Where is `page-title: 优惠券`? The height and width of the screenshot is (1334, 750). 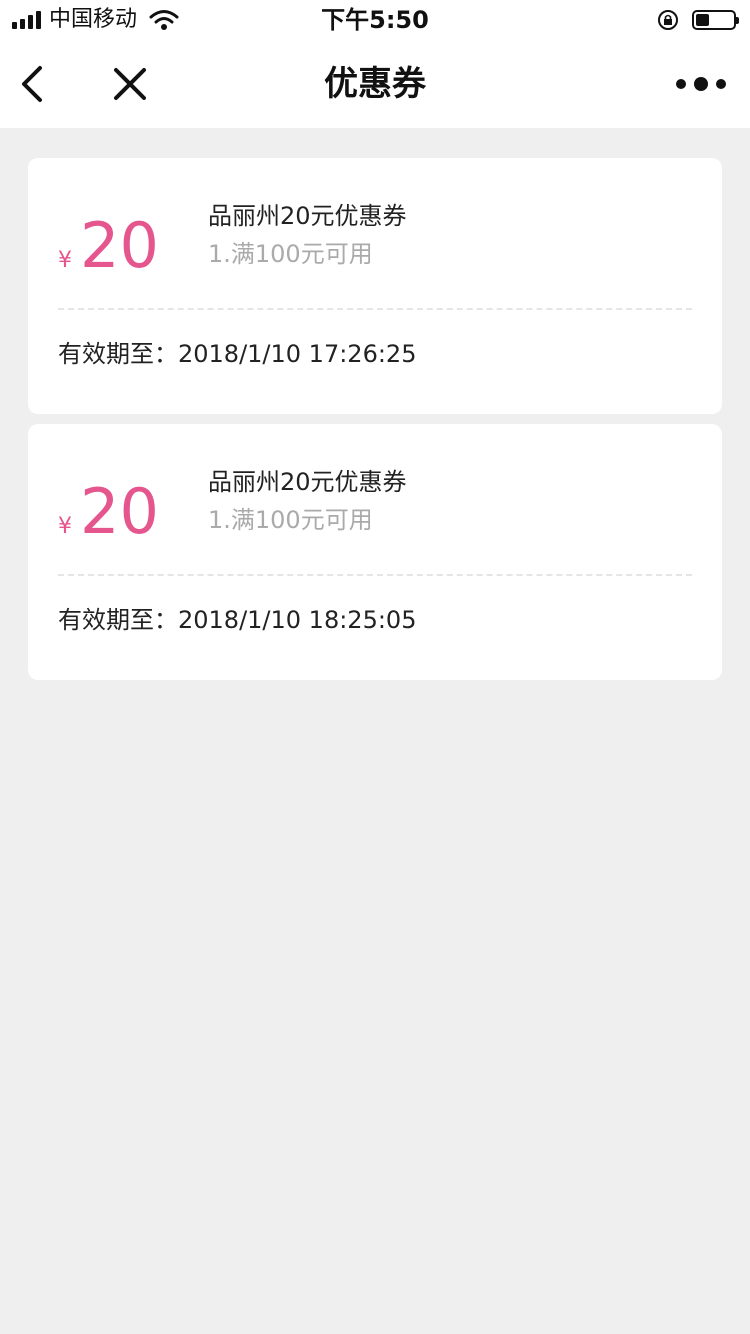
page-title: 优惠券 is located at coordinates (375, 84).